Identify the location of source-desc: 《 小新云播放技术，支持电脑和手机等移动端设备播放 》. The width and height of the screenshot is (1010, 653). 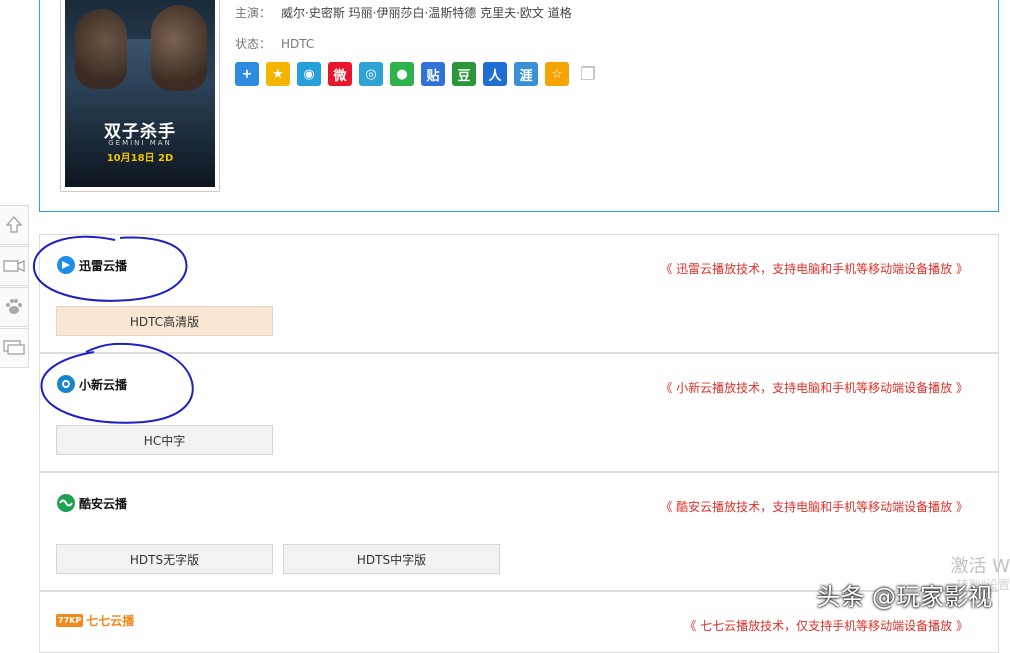
(814, 388).